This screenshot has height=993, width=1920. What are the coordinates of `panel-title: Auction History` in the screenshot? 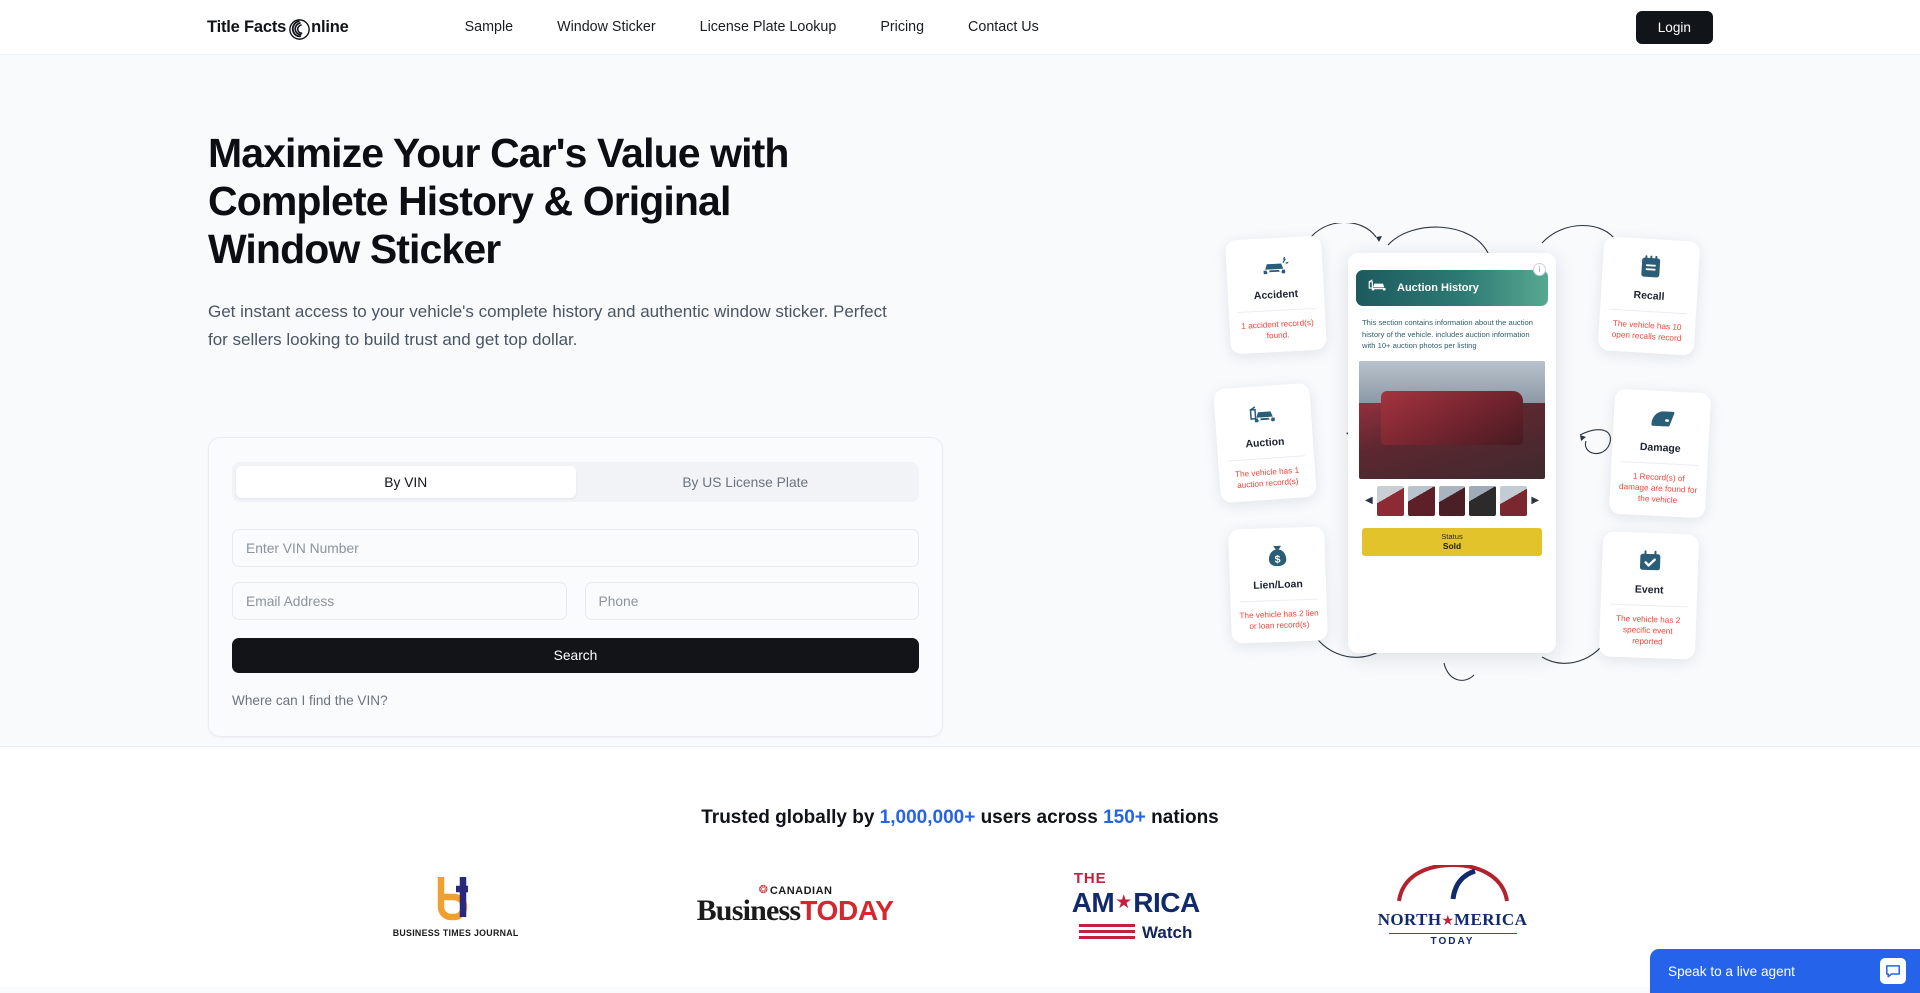 It's located at (1438, 288).